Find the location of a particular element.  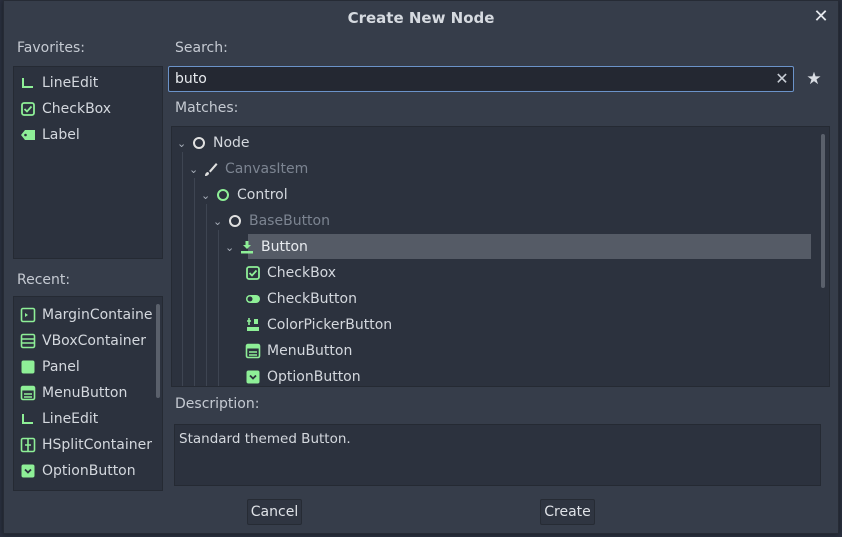

tree-item-label: CheckButton is located at coordinates (312, 299).